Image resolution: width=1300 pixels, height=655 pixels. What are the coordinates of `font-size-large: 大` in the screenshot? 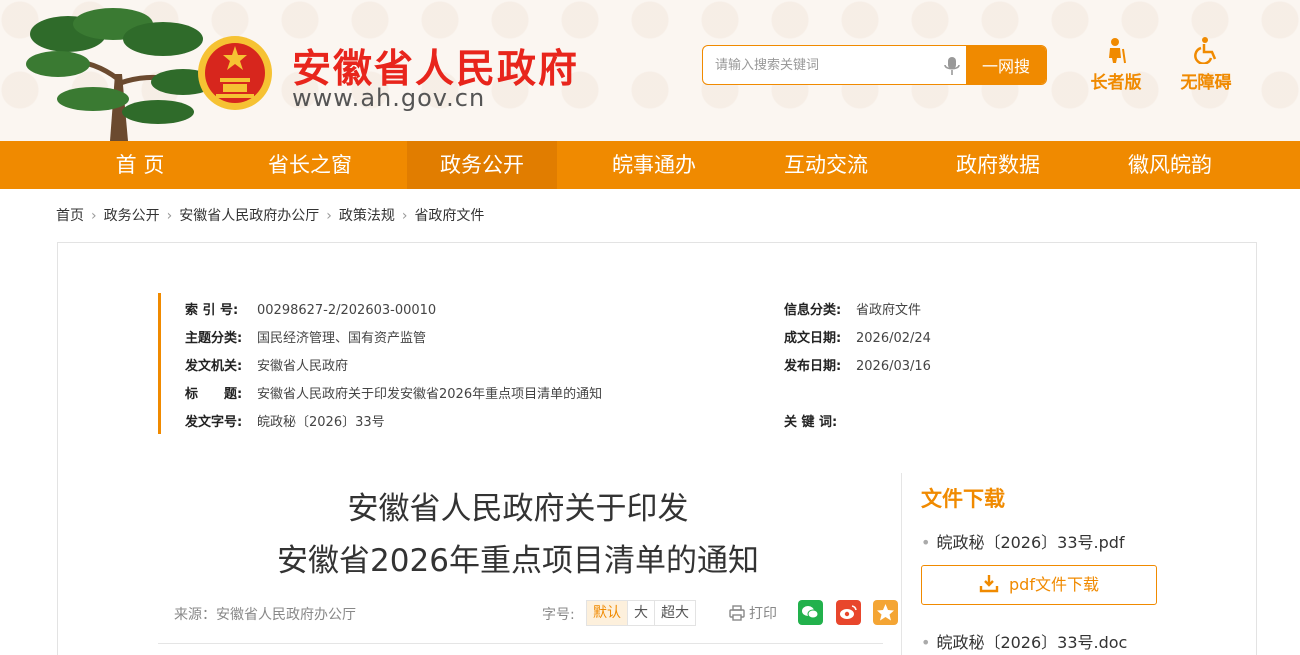 It's located at (641, 613).